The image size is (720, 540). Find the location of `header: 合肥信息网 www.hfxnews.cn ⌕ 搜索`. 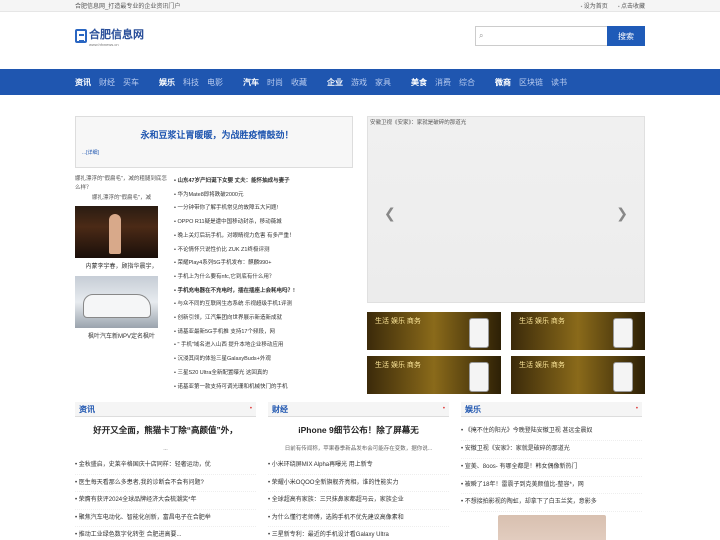

header: 合肥信息网 www.hfxnews.cn ⌕ 搜索 is located at coordinates (360, 36).